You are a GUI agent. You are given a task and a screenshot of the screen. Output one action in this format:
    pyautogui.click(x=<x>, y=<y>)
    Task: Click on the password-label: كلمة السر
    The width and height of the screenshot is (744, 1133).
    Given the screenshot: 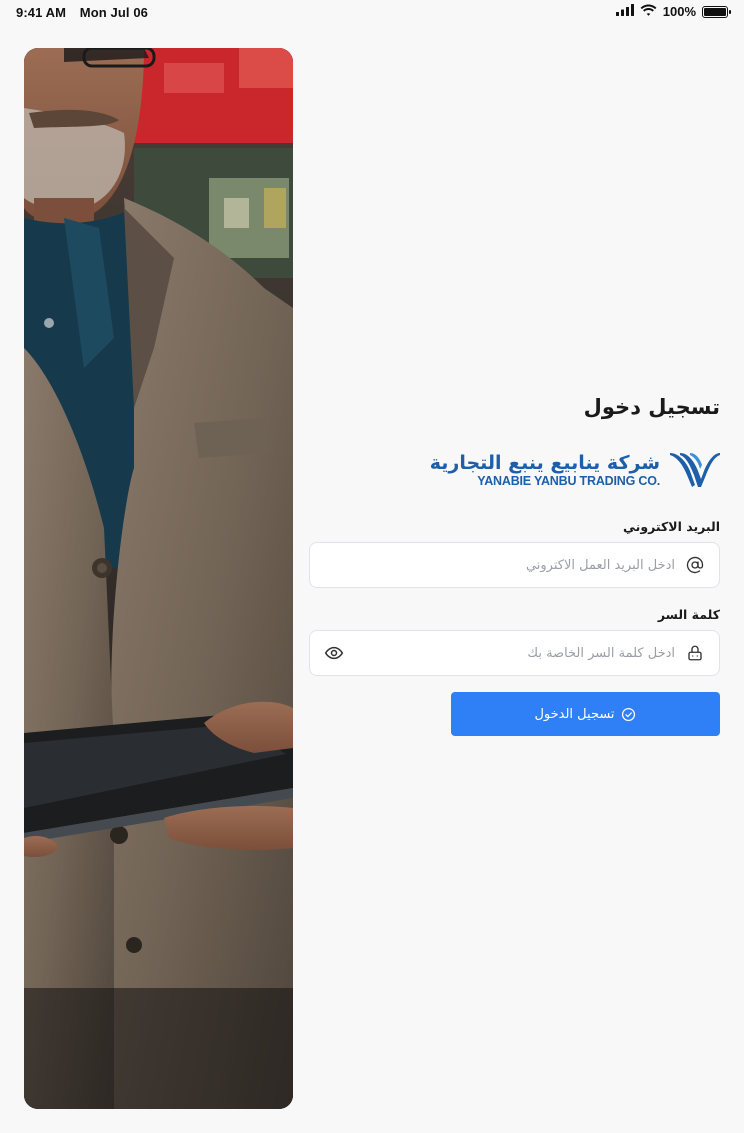 What is the action you would take?
    pyautogui.click(x=688, y=614)
    